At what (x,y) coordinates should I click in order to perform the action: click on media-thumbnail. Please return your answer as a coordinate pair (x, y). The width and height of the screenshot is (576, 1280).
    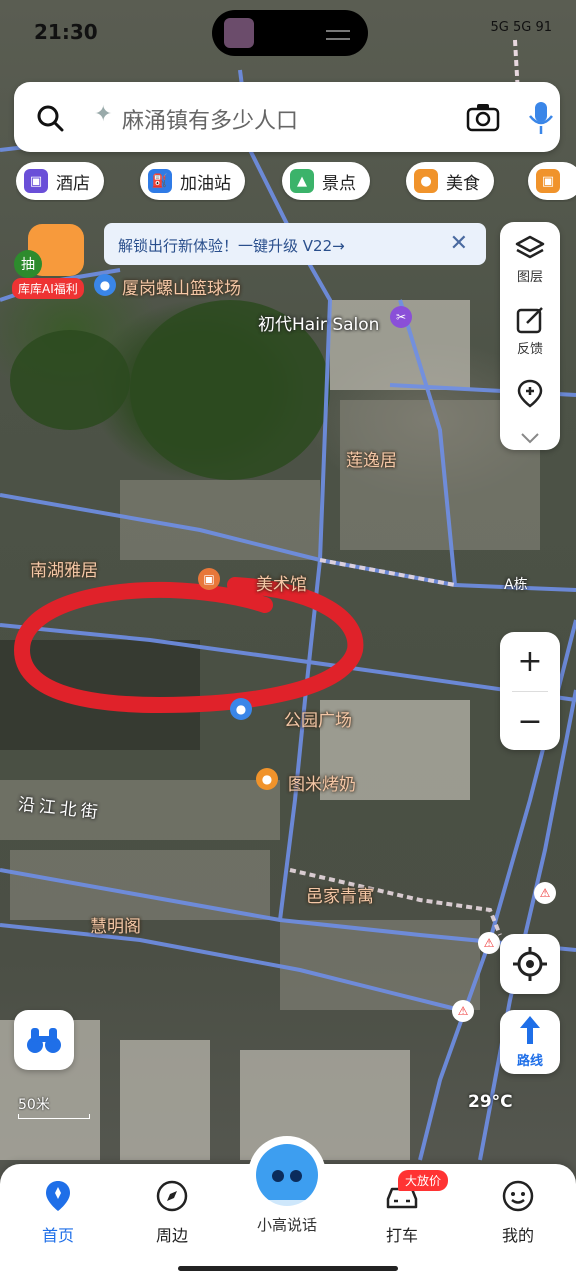
    Looking at the image, I should click on (239, 33).